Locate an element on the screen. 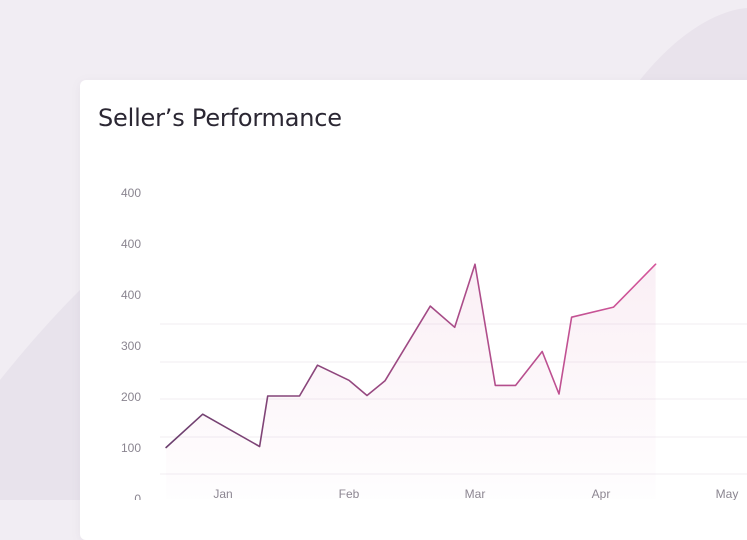 The image size is (747, 540). x-tick-label: May is located at coordinates (727, 493).